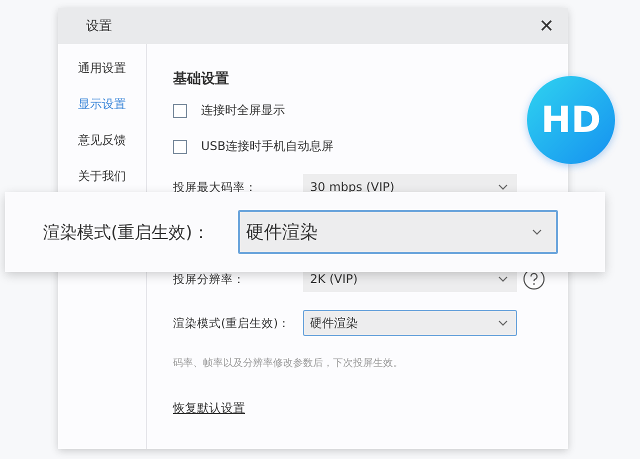  I want to click on field-label: 投屏分辨率：, so click(209, 279).